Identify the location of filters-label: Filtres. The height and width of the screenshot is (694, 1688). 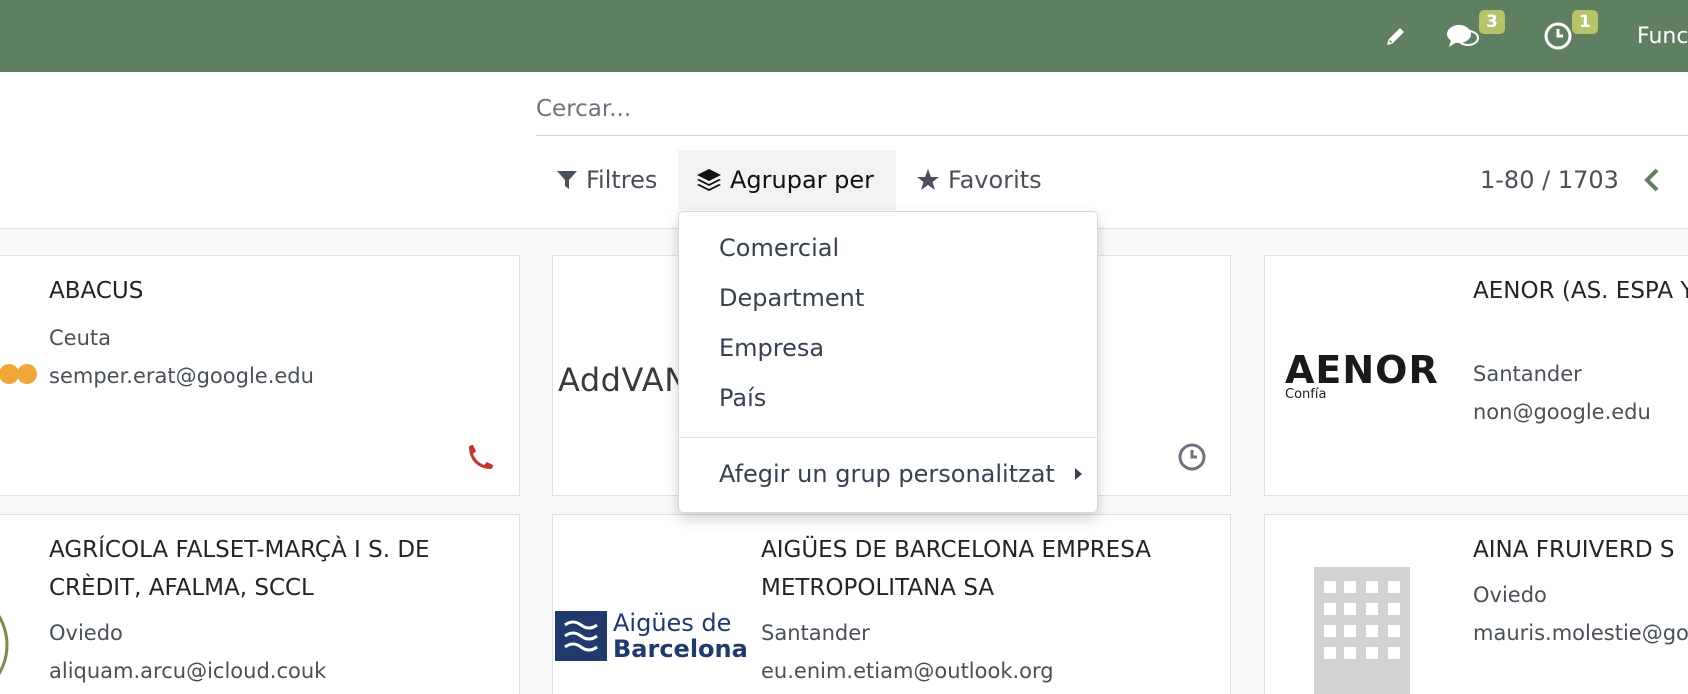
(622, 180).